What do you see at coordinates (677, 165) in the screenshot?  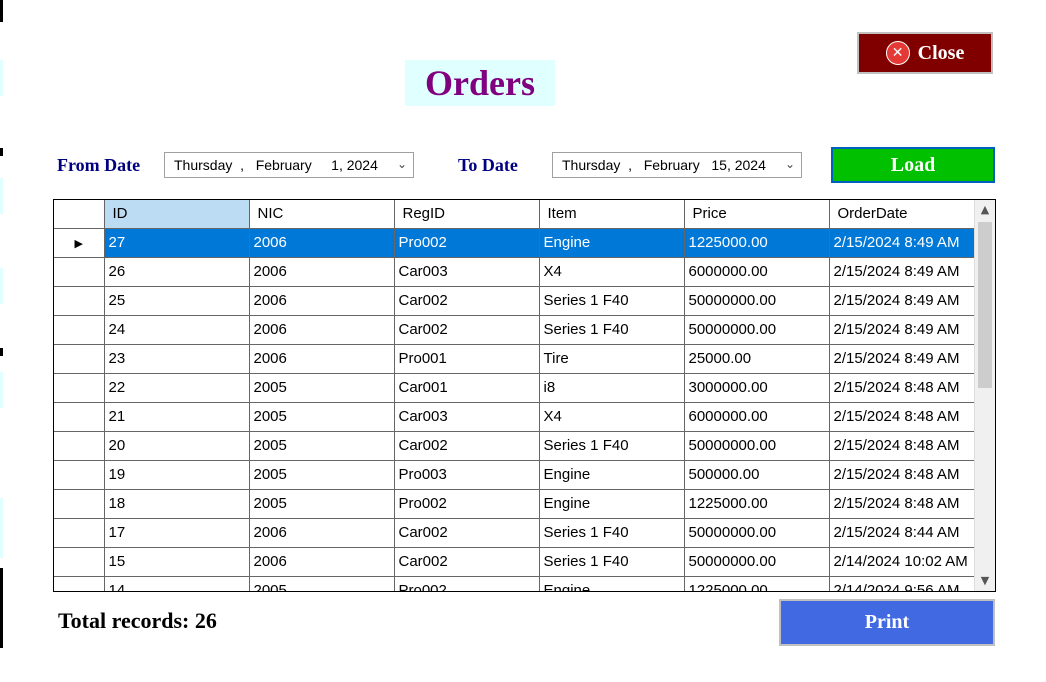 I see `to-date-picker: Thursday , February 15, 2024 ⌄` at bounding box center [677, 165].